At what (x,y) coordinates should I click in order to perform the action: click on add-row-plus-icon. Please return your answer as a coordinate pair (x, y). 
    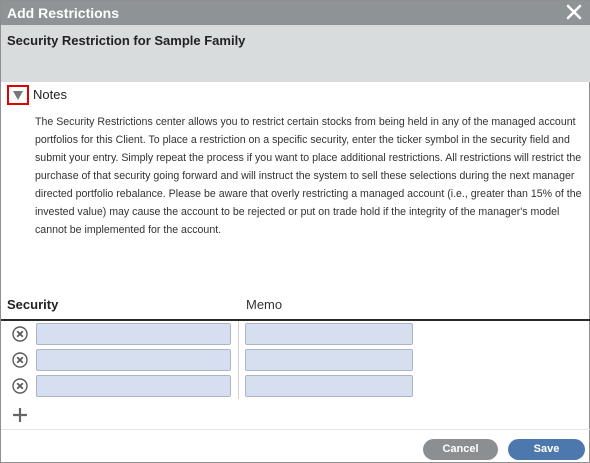
    Looking at the image, I should click on (20, 415).